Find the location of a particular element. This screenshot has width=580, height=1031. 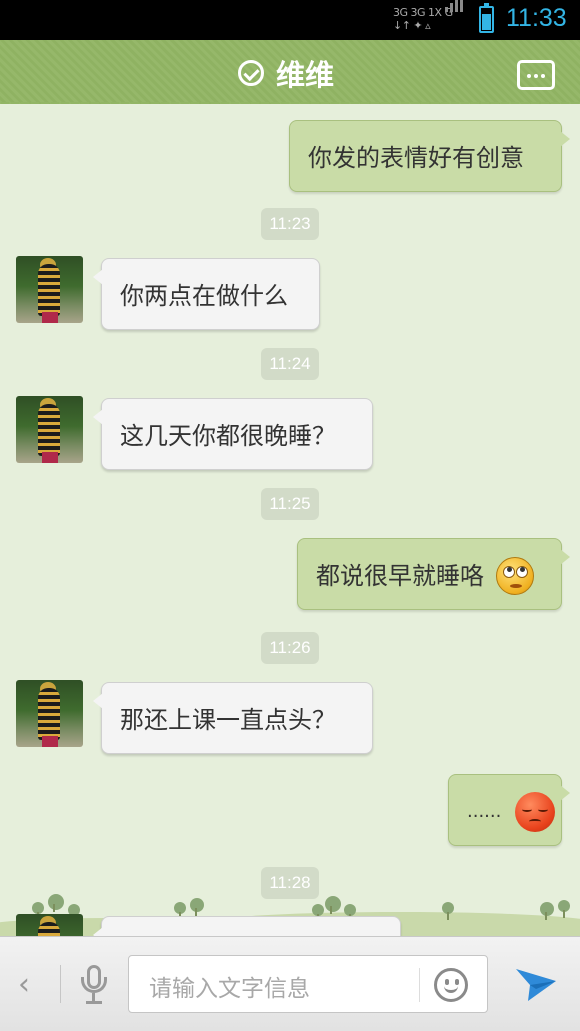

contact-title: 维维 is located at coordinates (286, 74).